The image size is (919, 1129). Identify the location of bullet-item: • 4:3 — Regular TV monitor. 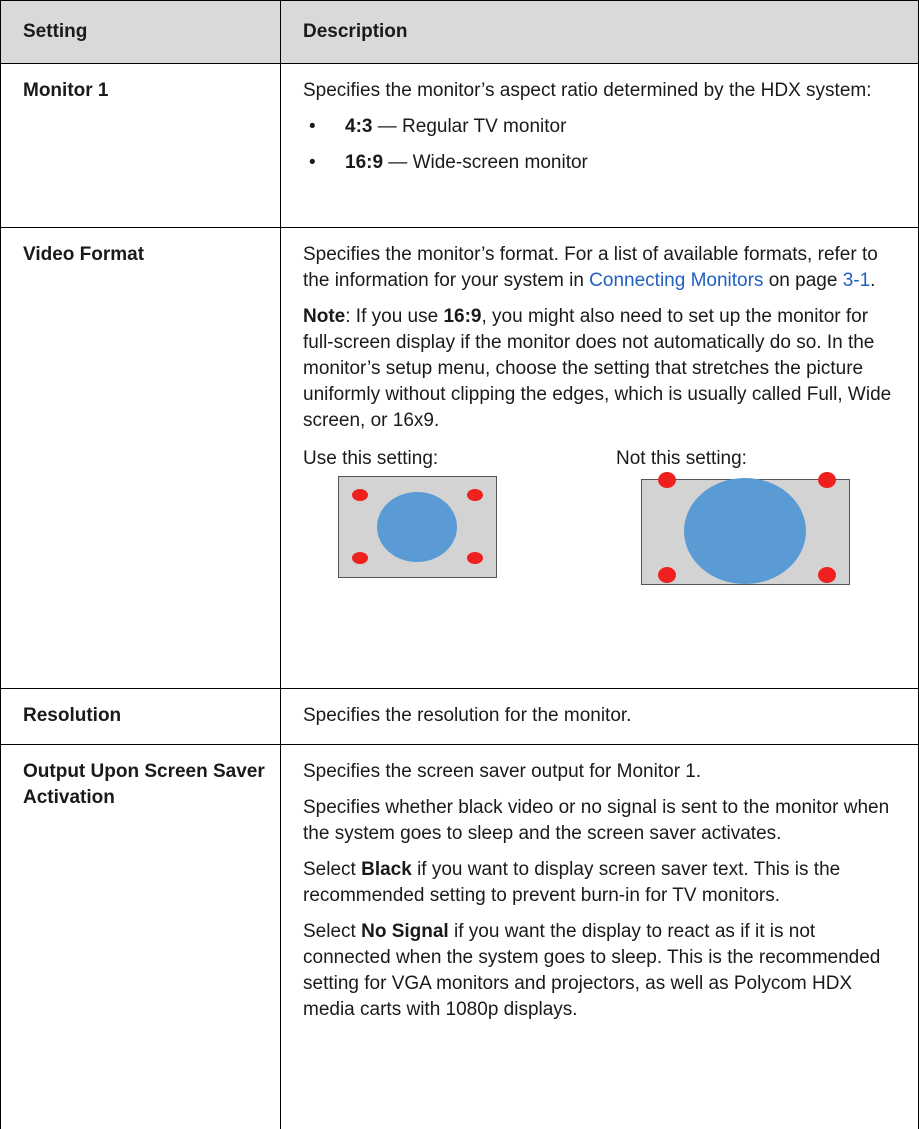
(600, 127).